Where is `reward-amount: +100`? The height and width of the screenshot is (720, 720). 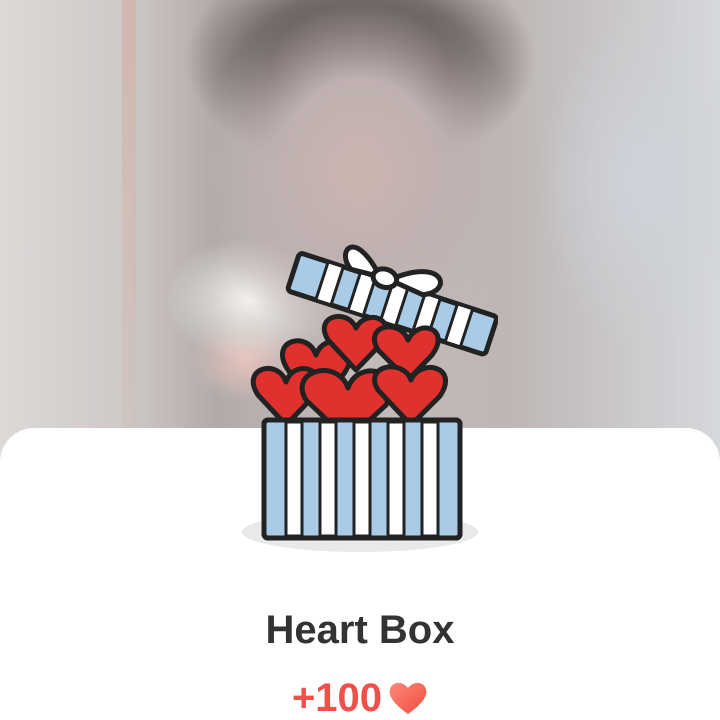 reward-amount: +100 is located at coordinates (337, 698).